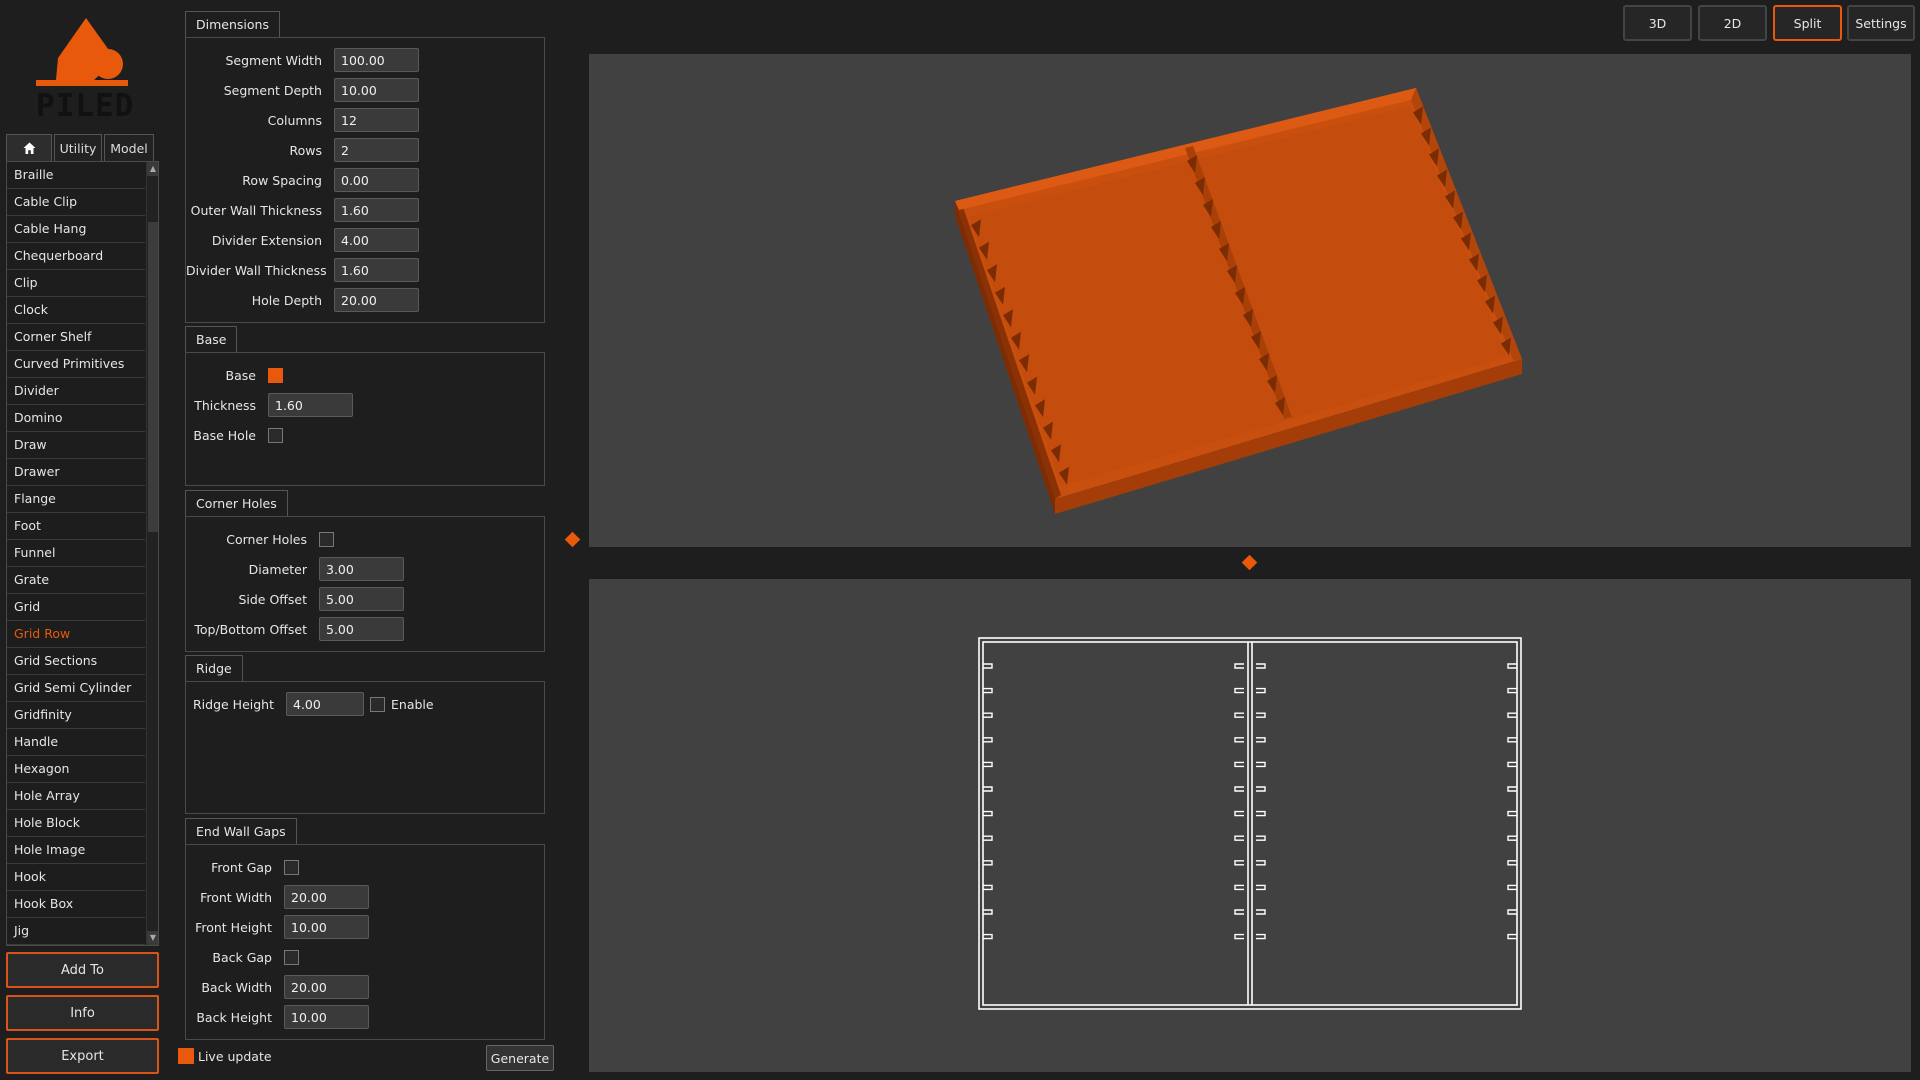  I want to click on scroll-down-arrow-icon: ▼, so click(152, 938).